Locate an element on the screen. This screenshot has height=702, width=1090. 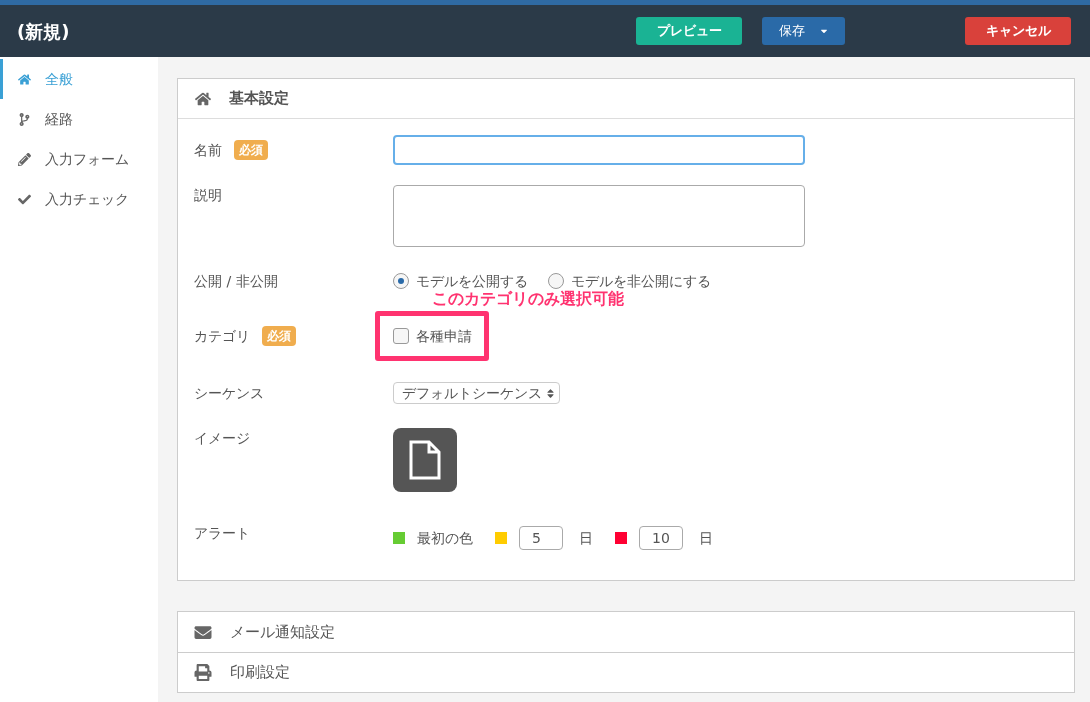
sort-icon is located at coordinates (550, 393).